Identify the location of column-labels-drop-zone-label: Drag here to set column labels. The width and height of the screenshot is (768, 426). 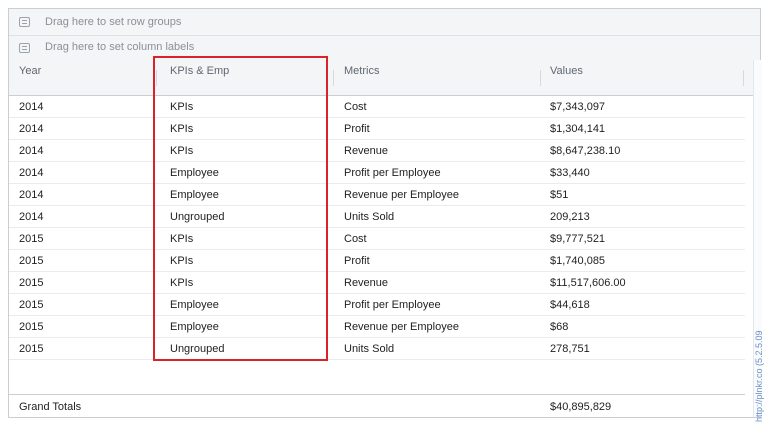
(120, 47).